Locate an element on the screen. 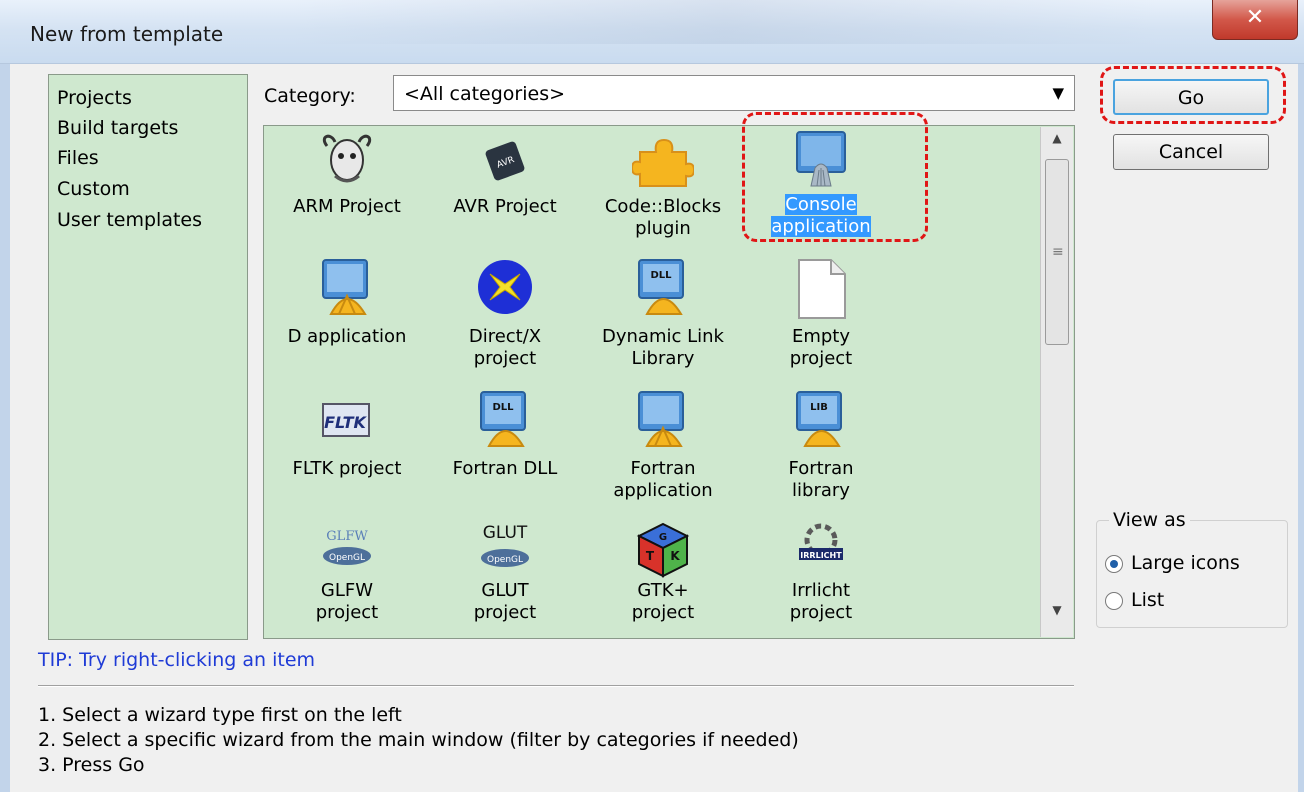  list-radio is located at coordinates (1114, 601).